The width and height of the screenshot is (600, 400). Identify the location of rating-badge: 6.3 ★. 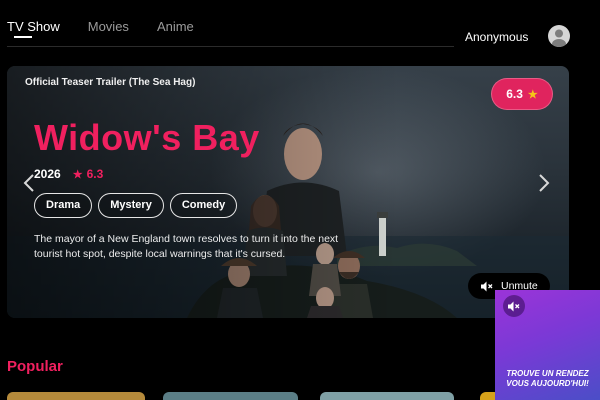
(522, 94).